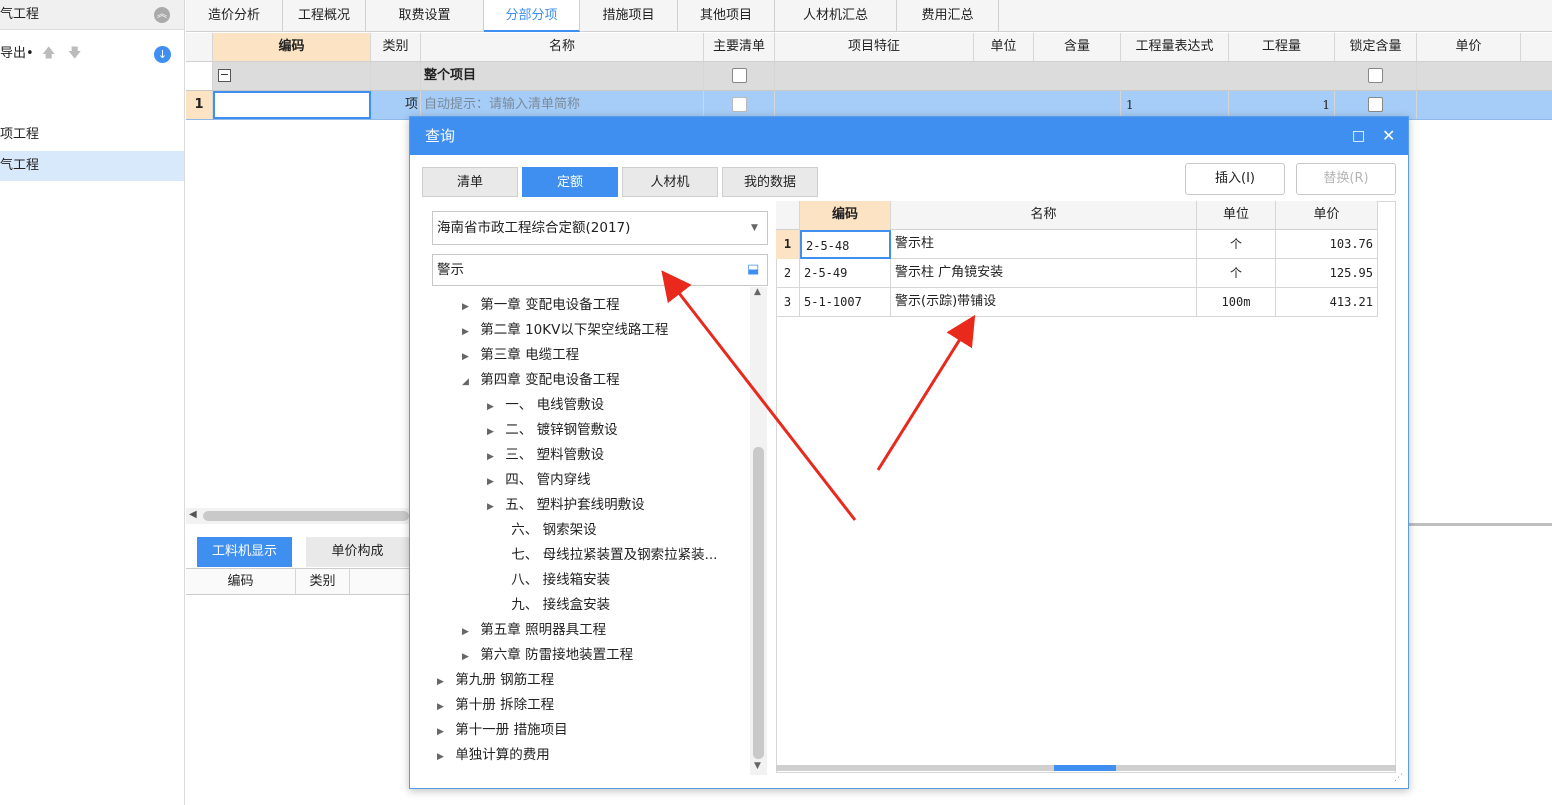 The height and width of the screenshot is (805, 1552). I want to click on arrow-to-results, so click(926, 392).